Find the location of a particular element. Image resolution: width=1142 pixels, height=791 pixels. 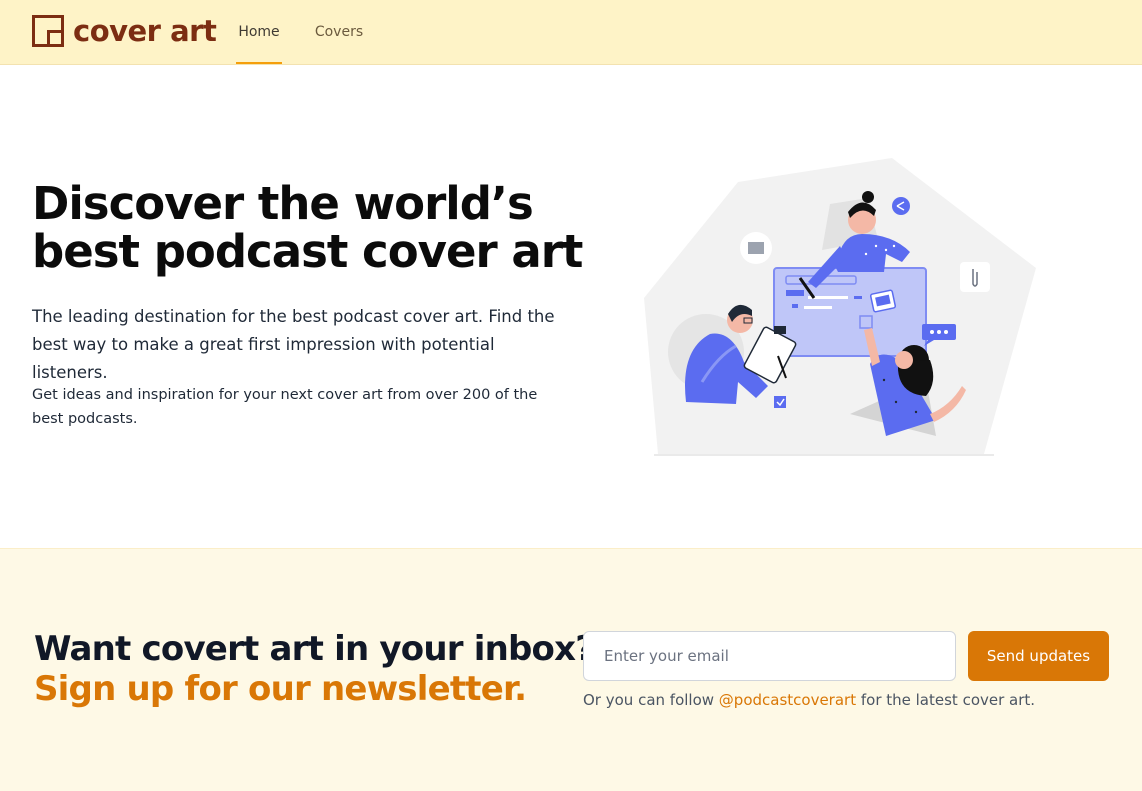

email-input is located at coordinates (769, 656).